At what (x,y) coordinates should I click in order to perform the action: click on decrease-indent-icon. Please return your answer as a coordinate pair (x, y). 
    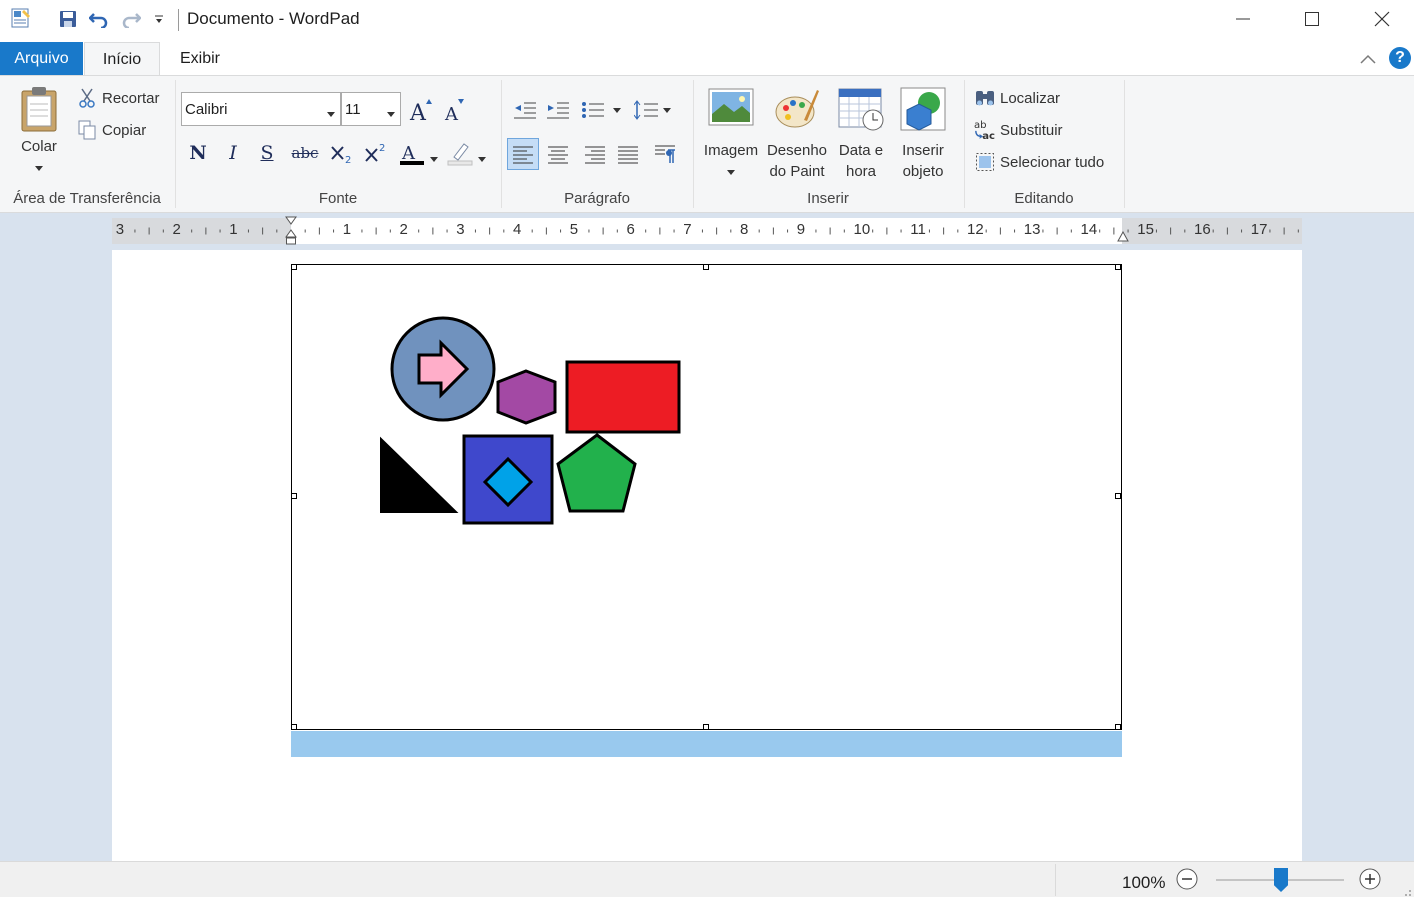
    Looking at the image, I should click on (525, 110).